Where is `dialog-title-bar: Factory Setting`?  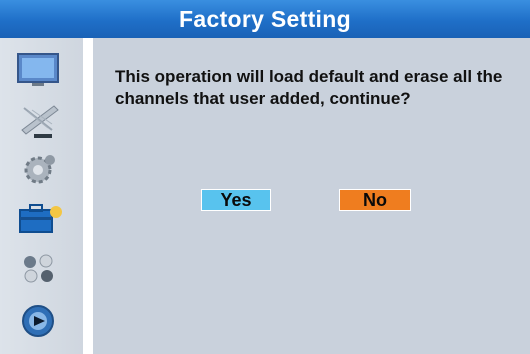
dialog-title-bar: Factory Setting is located at coordinates (265, 19).